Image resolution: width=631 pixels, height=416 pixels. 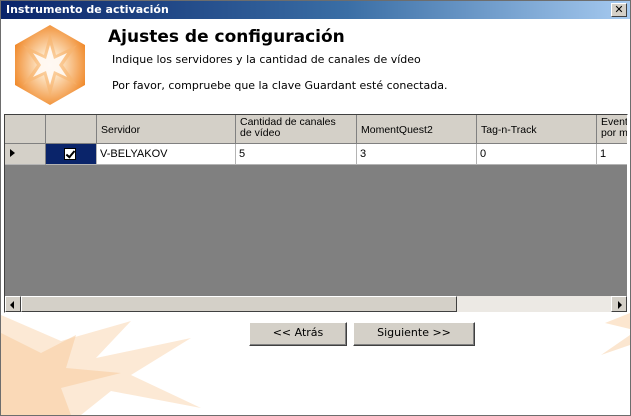 What do you see at coordinates (537, 129) in the screenshot?
I see `column-header-tag-n-track: Tag-n-Track` at bounding box center [537, 129].